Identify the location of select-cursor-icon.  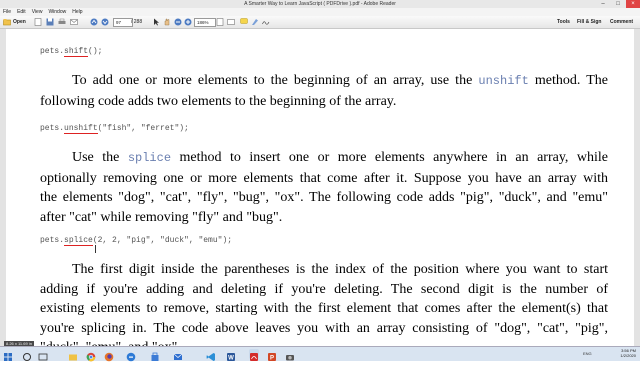
(156, 22).